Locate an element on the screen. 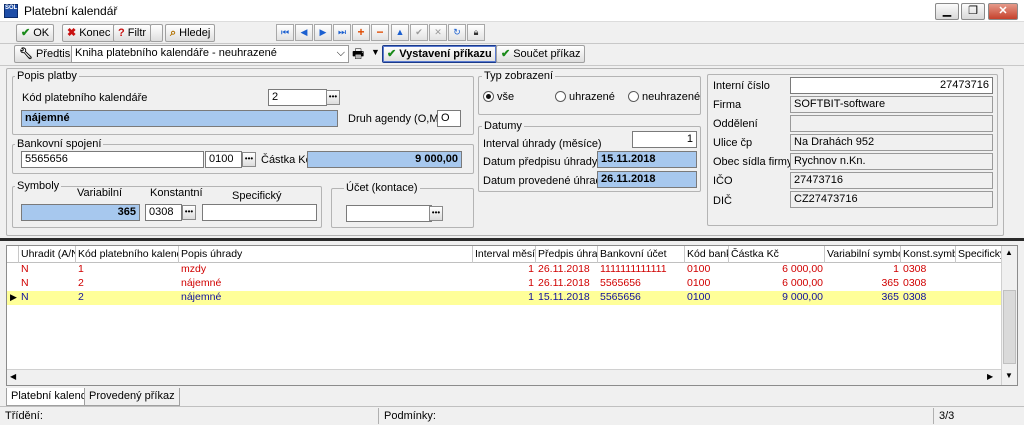  vertical-scroll-thumb is located at coordinates (1009, 327).